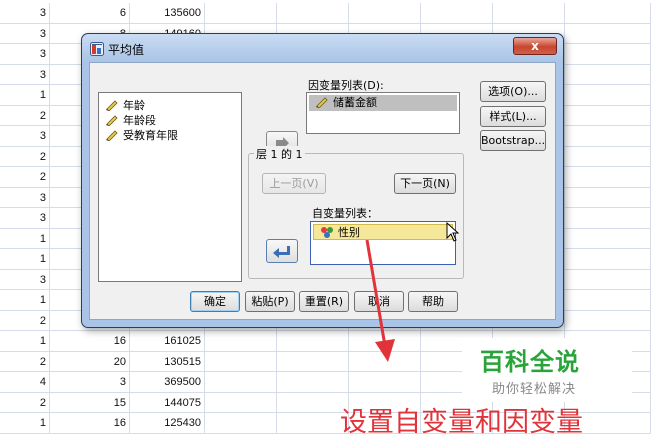 The height and width of the screenshot is (438, 651). I want to click on table-cell: 125430, so click(167, 423).